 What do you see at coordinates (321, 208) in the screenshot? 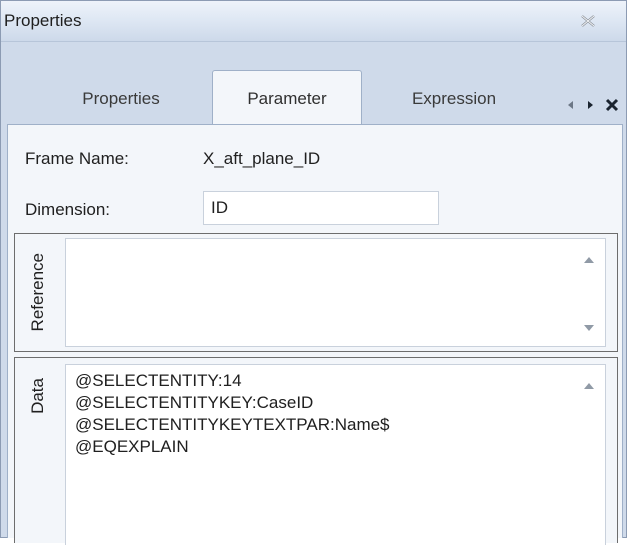
I see `dimension-input` at bounding box center [321, 208].